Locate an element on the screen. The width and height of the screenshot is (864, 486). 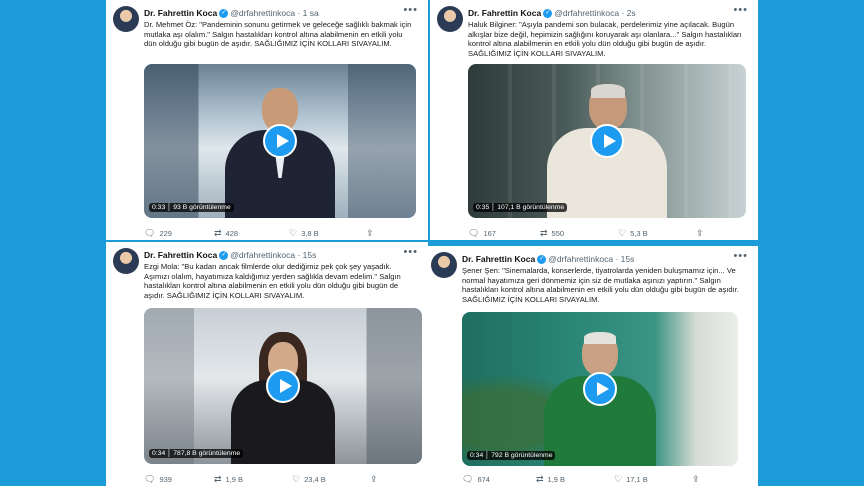
like-button: ♡ 23,4 B is located at coordinates (309, 479).